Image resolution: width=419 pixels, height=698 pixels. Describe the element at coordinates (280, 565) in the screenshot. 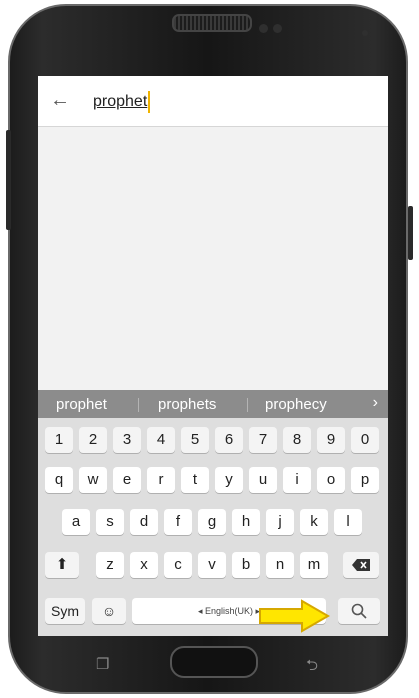

I see `key: n` at that location.